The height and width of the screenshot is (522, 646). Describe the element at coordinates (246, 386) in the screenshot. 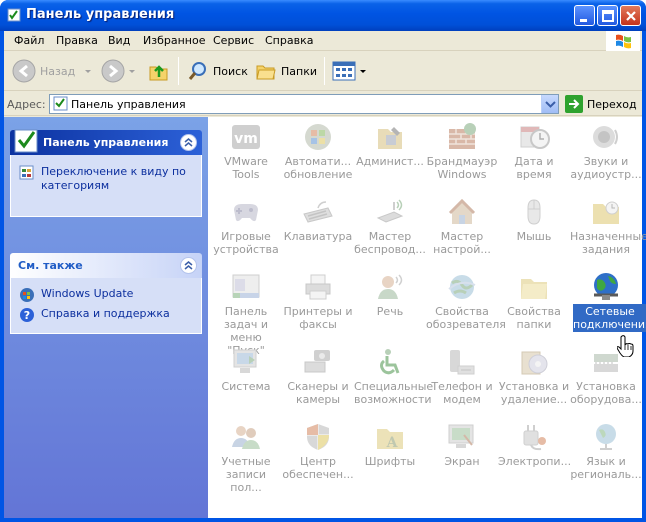

I see `cp-item-label: Система` at that location.